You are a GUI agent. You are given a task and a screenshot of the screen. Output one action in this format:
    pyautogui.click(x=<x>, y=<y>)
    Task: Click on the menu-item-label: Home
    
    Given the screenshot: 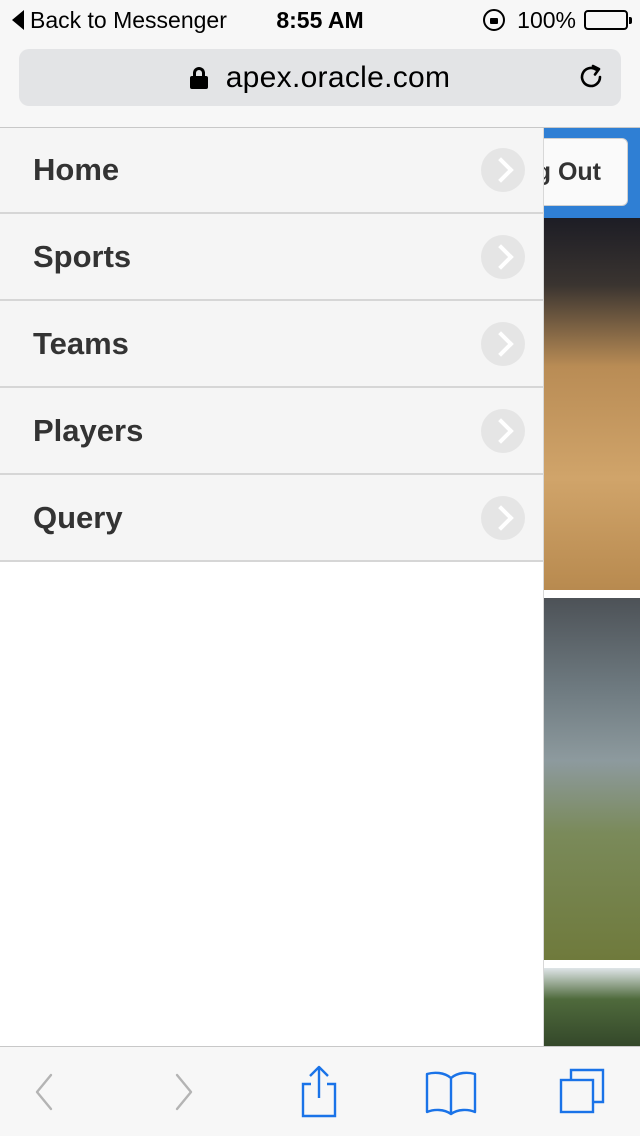 What is the action you would take?
    pyautogui.click(x=76, y=169)
    